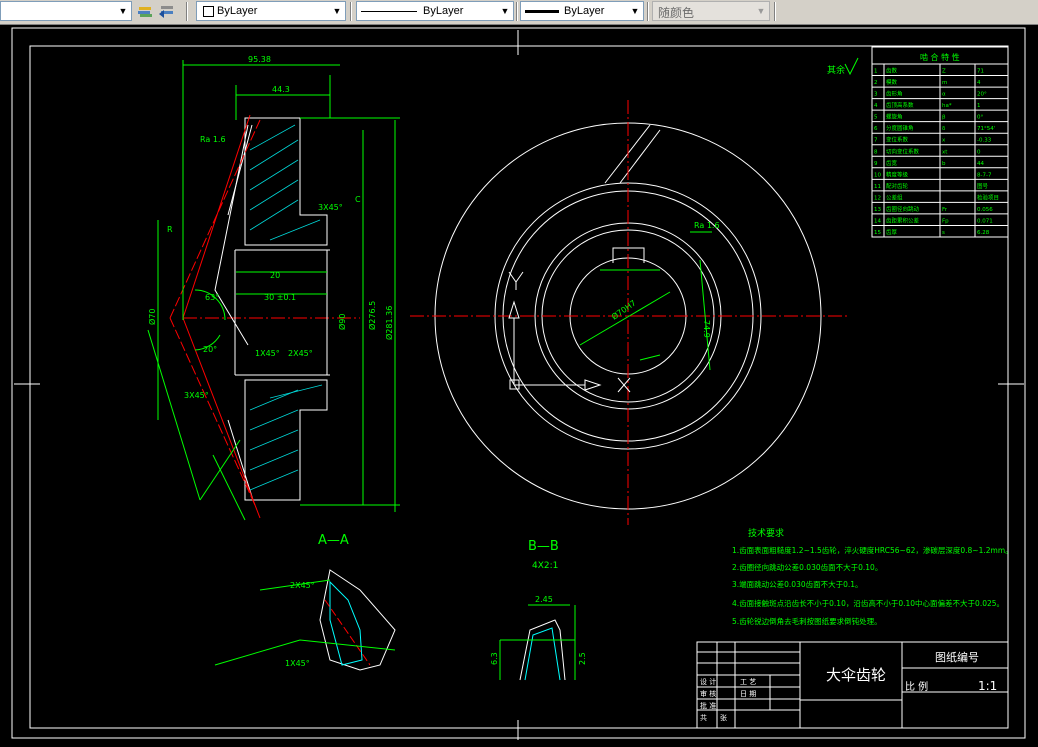 Image resolution: width=1038 pixels, height=747 pixels. What do you see at coordinates (843, 66) in the screenshot?
I see `surface-note: 其余` at bounding box center [843, 66].